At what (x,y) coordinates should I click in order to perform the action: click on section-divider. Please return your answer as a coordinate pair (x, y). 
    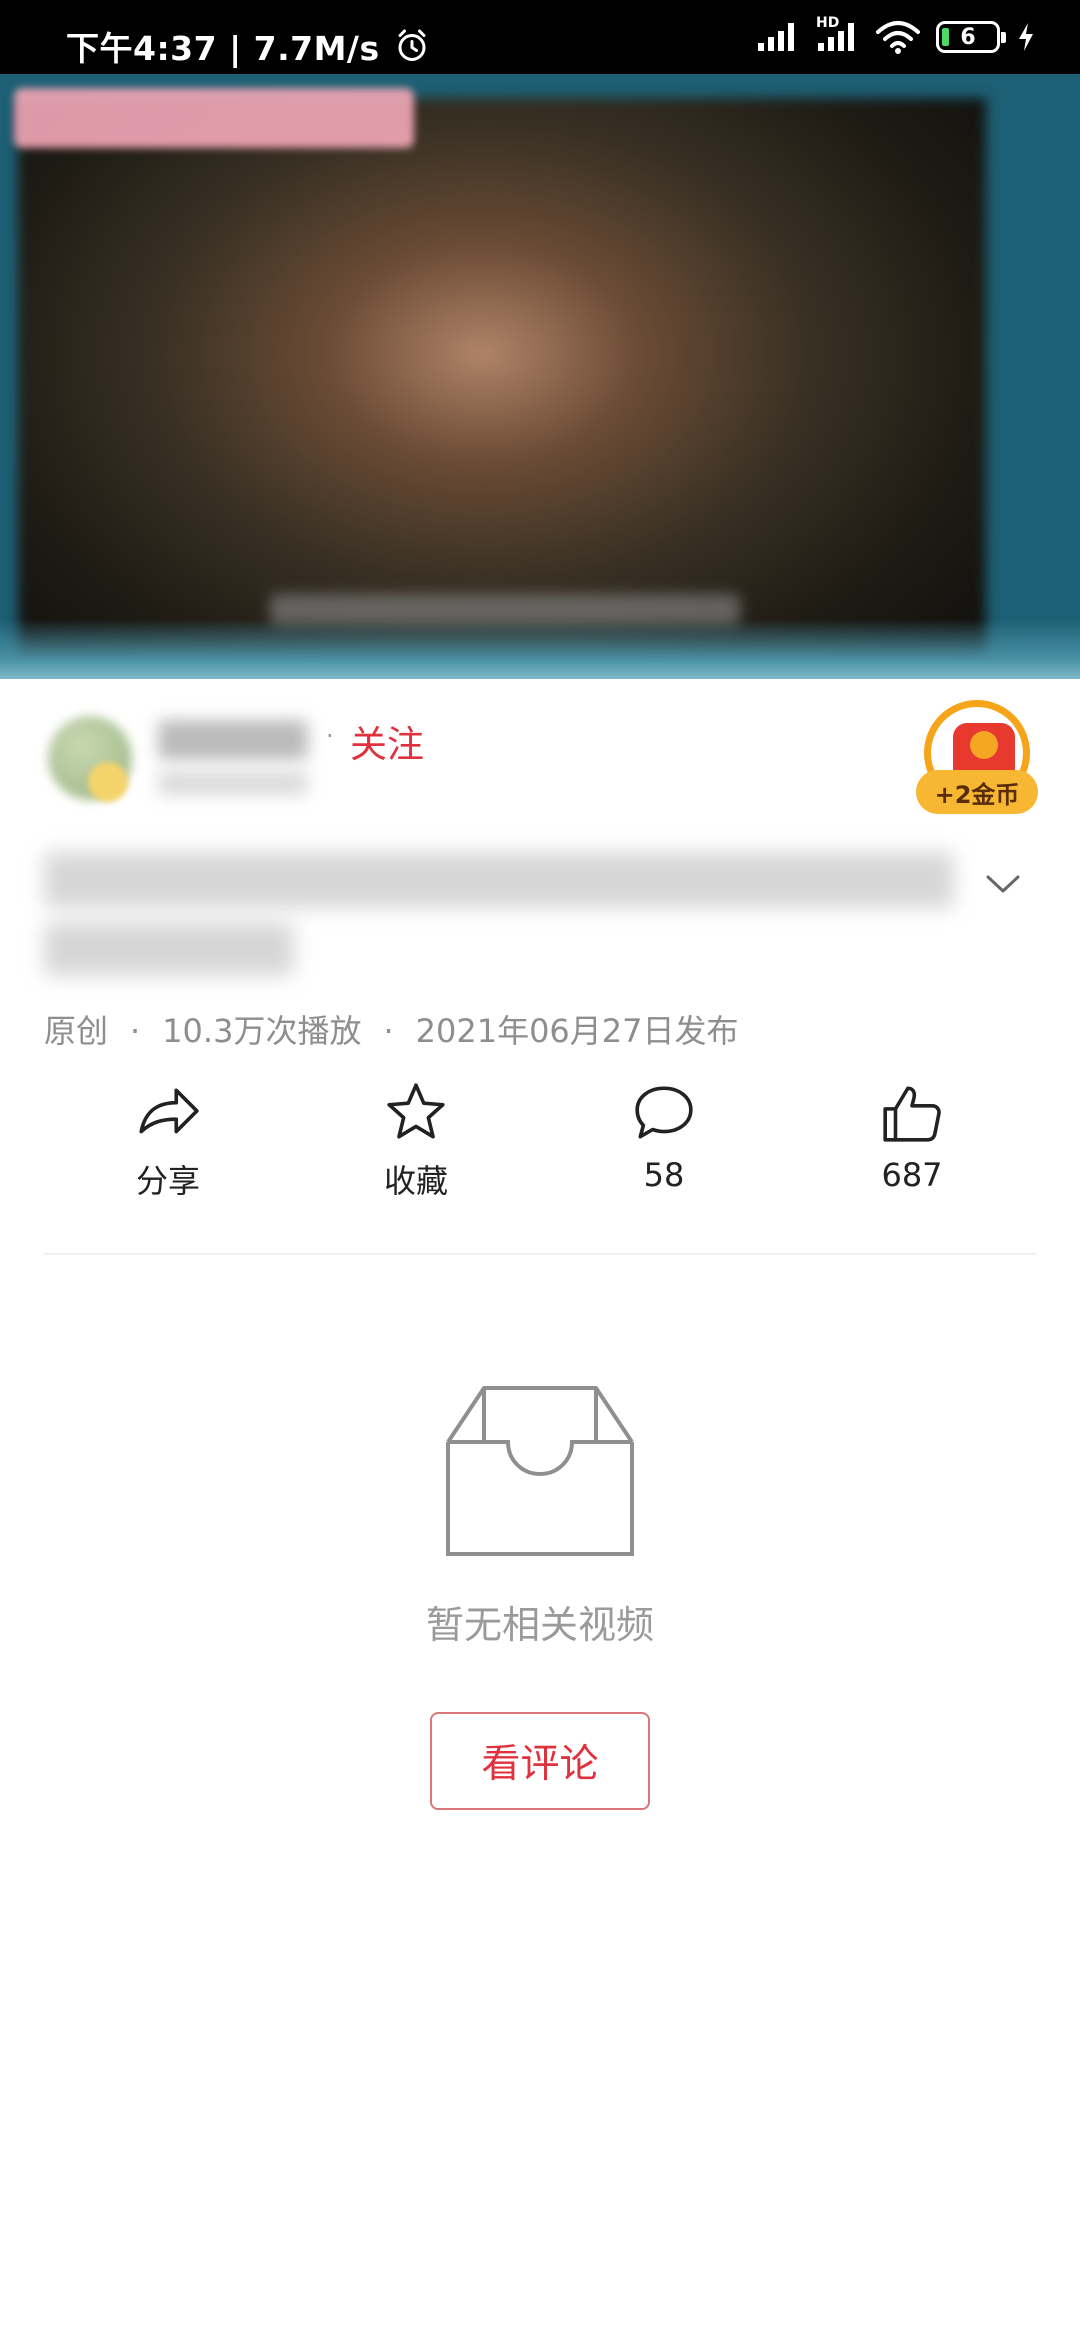
    Looking at the image, I should click on (540, 1254).